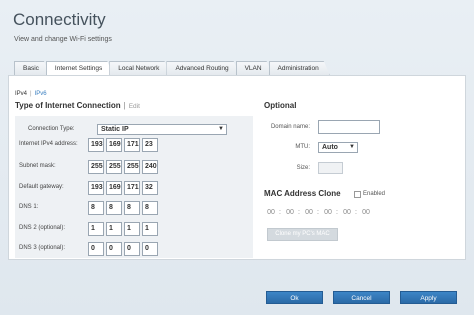 This screenshot has width=474, height=315. What do you see at coordinates (290, 127) in the screenshot?
I see `domain-name-label: Domain name:` at bounding box center [290, 127].